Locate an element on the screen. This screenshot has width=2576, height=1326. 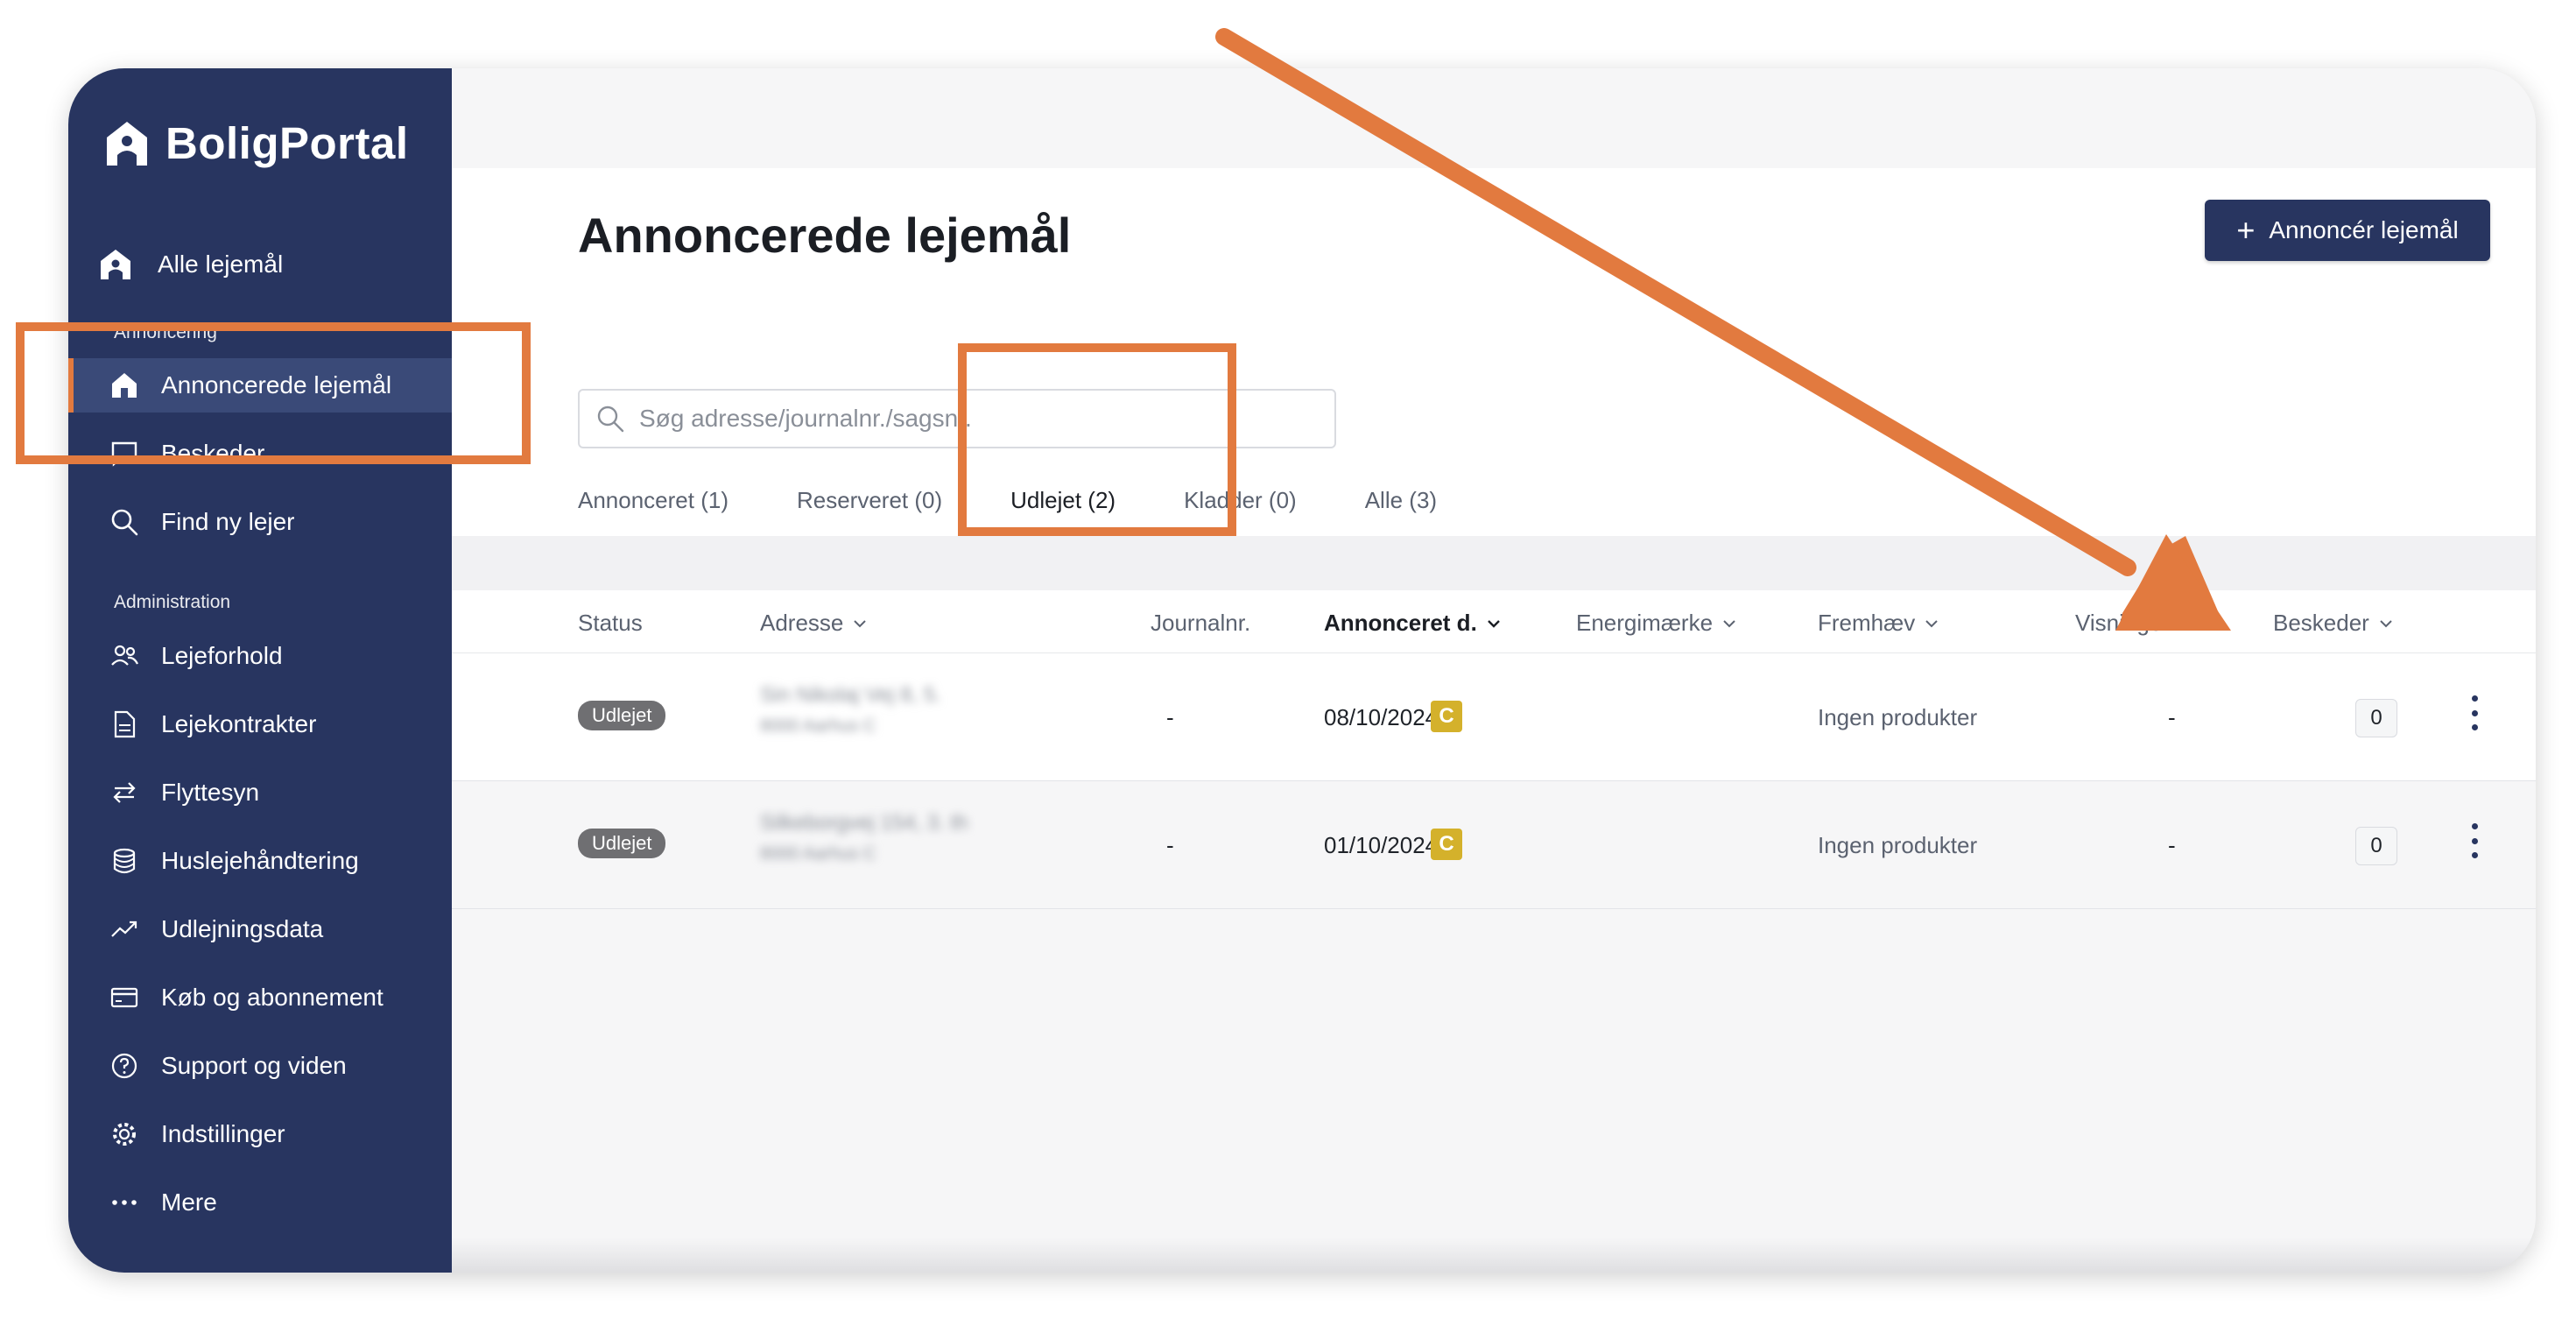
annotation-box-tab is located at coordinates (1097, 439).